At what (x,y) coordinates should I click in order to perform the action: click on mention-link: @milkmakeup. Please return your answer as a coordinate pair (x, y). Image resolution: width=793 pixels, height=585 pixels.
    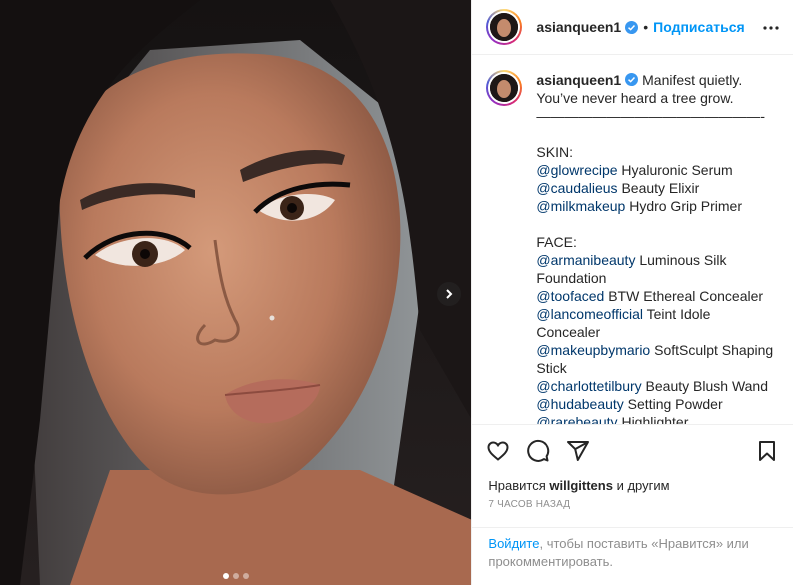
    Looking at the image, I should click on (580, 206).